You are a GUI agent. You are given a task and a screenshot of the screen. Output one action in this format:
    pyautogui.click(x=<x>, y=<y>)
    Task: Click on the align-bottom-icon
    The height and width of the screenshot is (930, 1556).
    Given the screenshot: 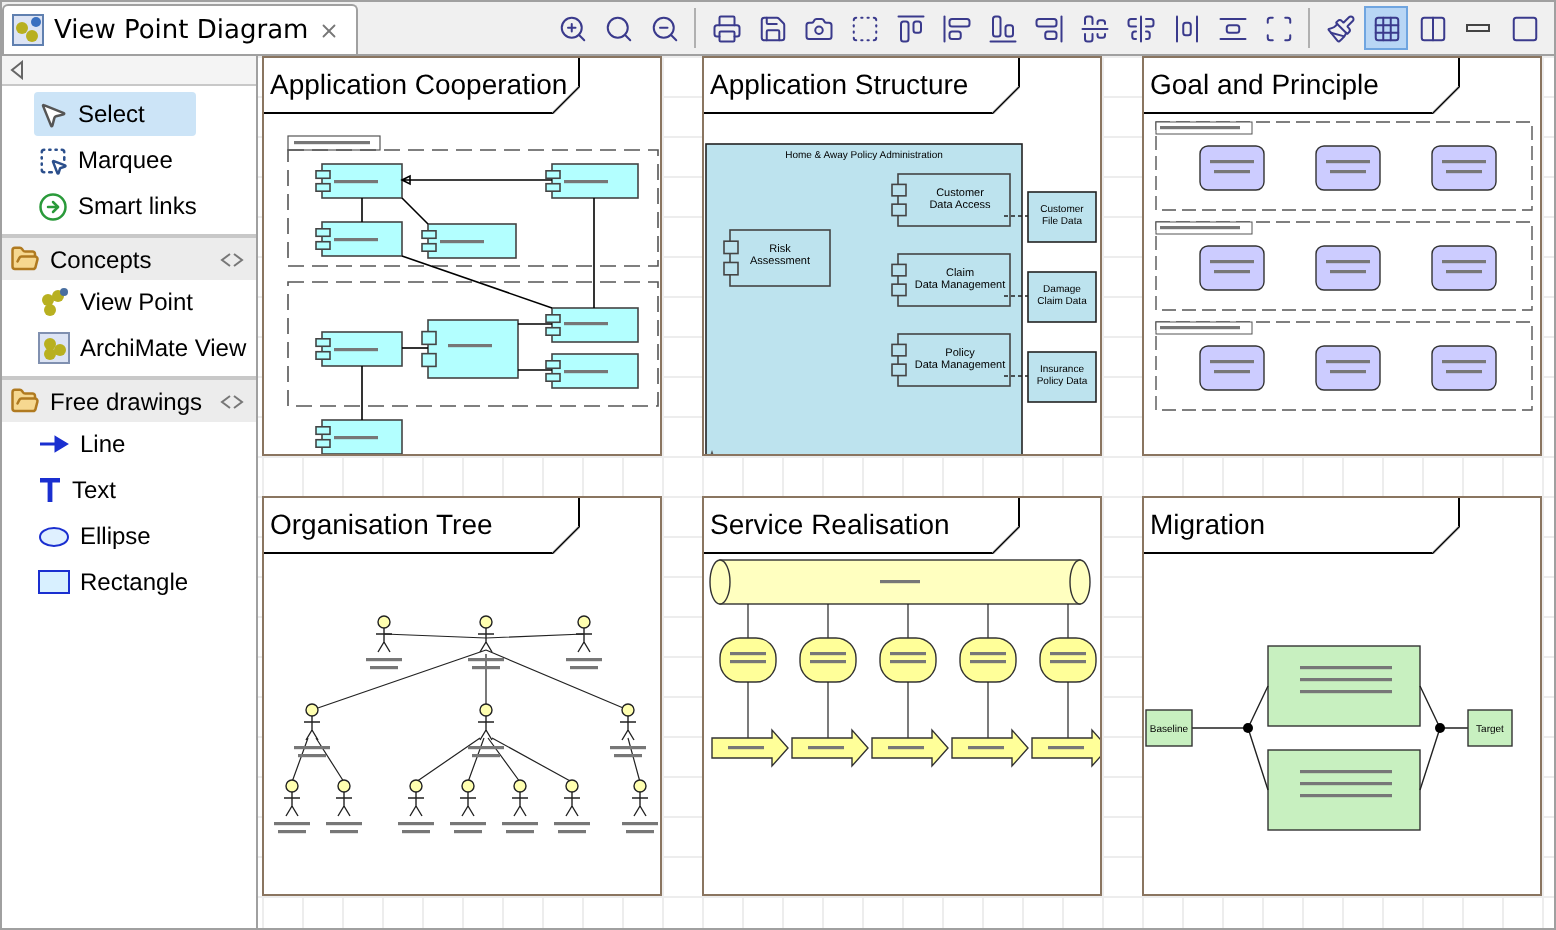 What is the action you would take?
    pyautogui.click(x=1002, y=28)
    